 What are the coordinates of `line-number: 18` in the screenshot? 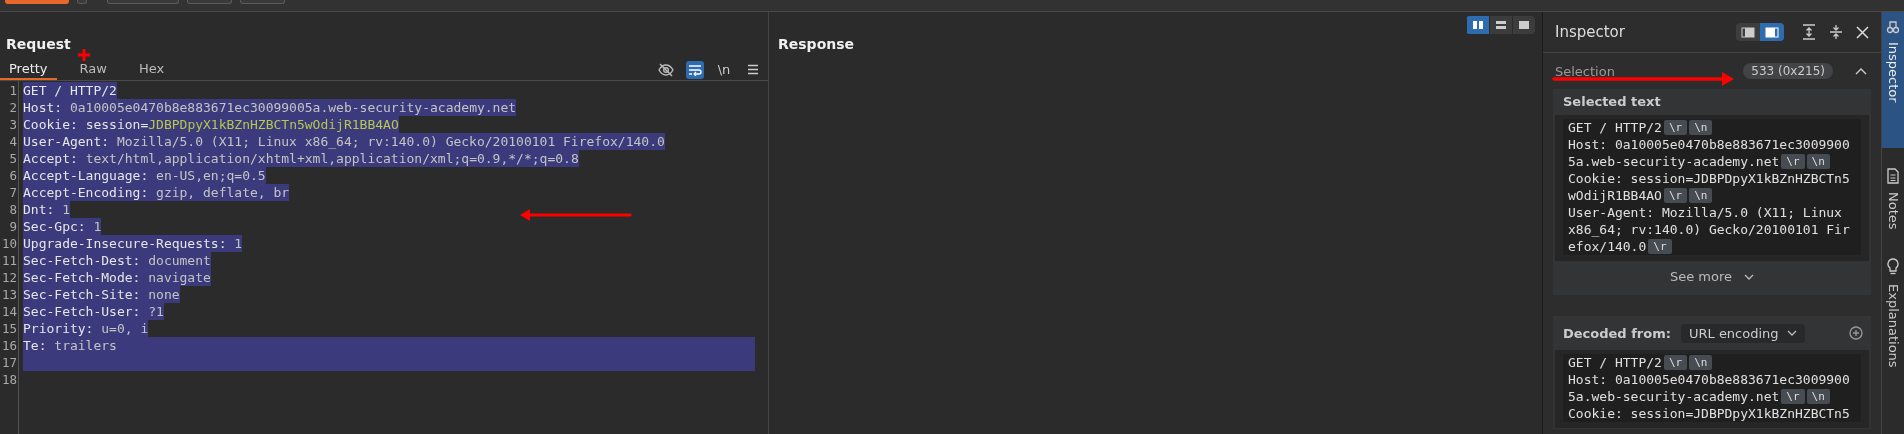 It's located at (9, 379).